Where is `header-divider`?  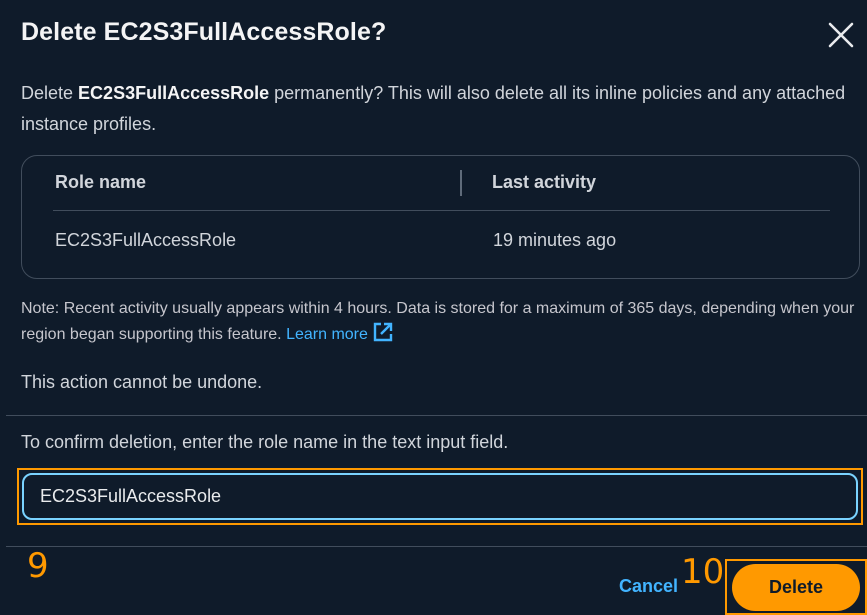
header-divider is located at coordinates (441, 210).